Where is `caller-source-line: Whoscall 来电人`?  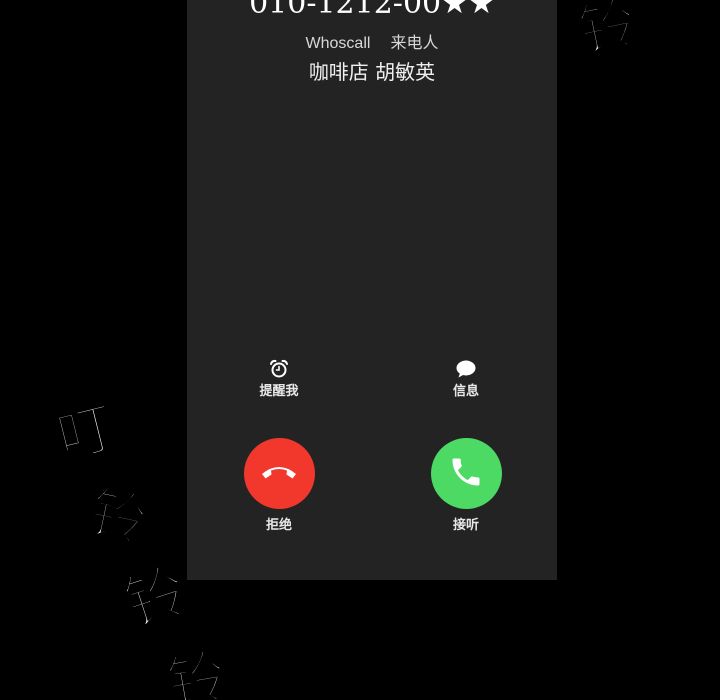
caller-source-line: Whoscall 来电人 is located at coordinates (372, 44).